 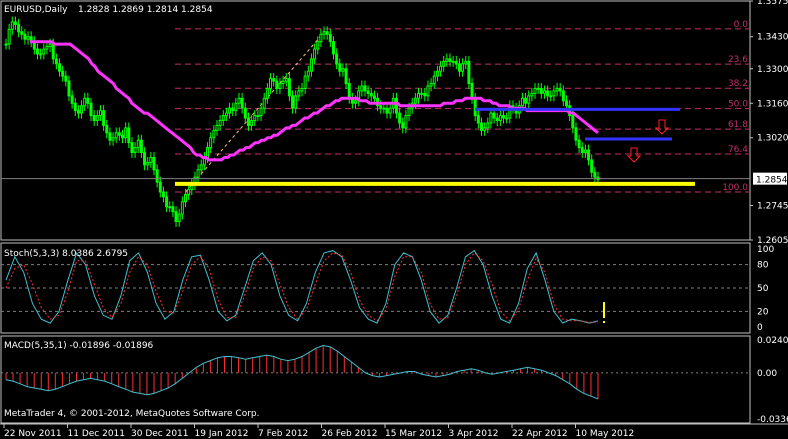 I want to click on fib-label: 50.0, so click(x=738, y=105).